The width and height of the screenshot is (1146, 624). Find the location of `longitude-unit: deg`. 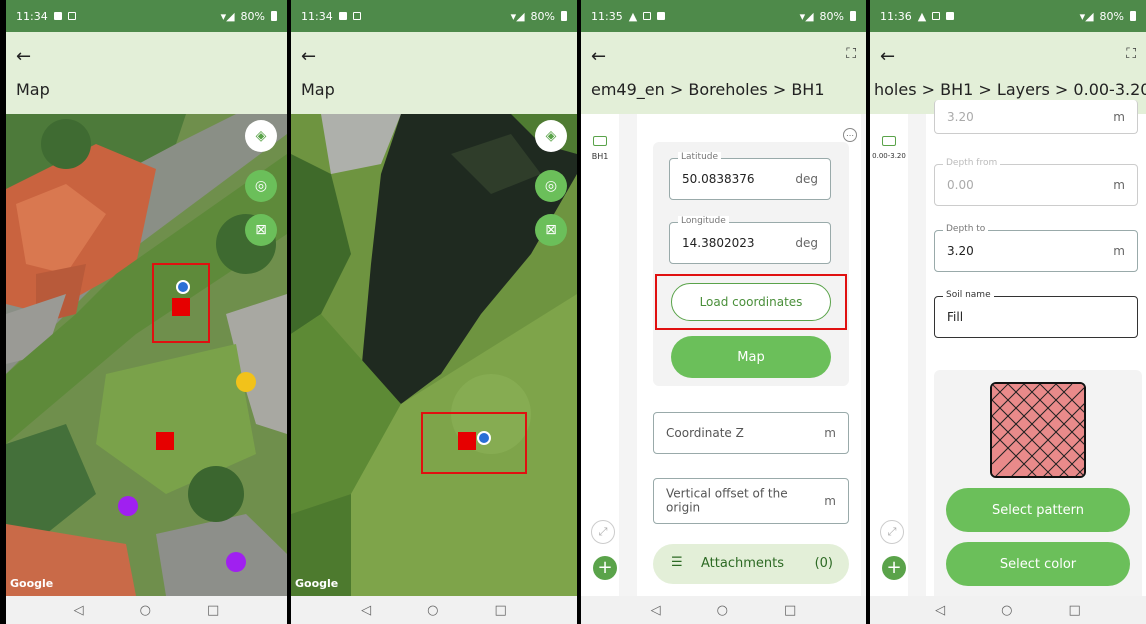

longitude-unit: deg is located at coordinates (806, 243).